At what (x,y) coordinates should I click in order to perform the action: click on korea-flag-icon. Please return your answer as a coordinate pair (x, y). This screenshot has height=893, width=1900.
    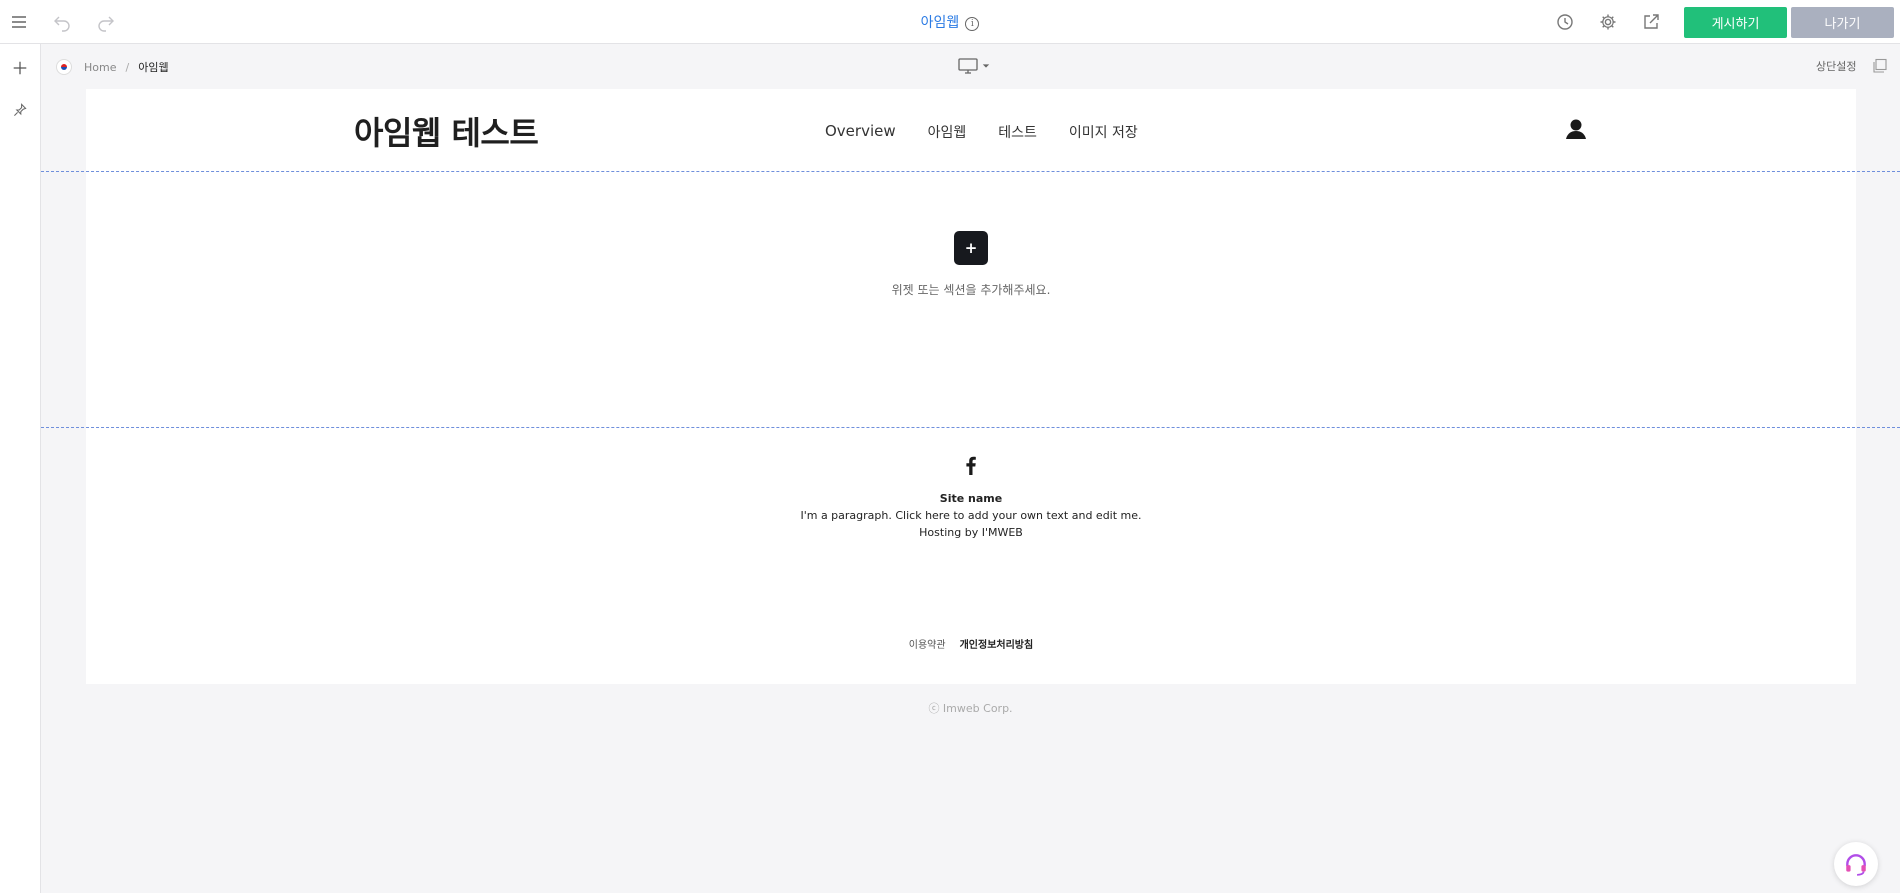
    Looking at the image, I should click on (64, 67).